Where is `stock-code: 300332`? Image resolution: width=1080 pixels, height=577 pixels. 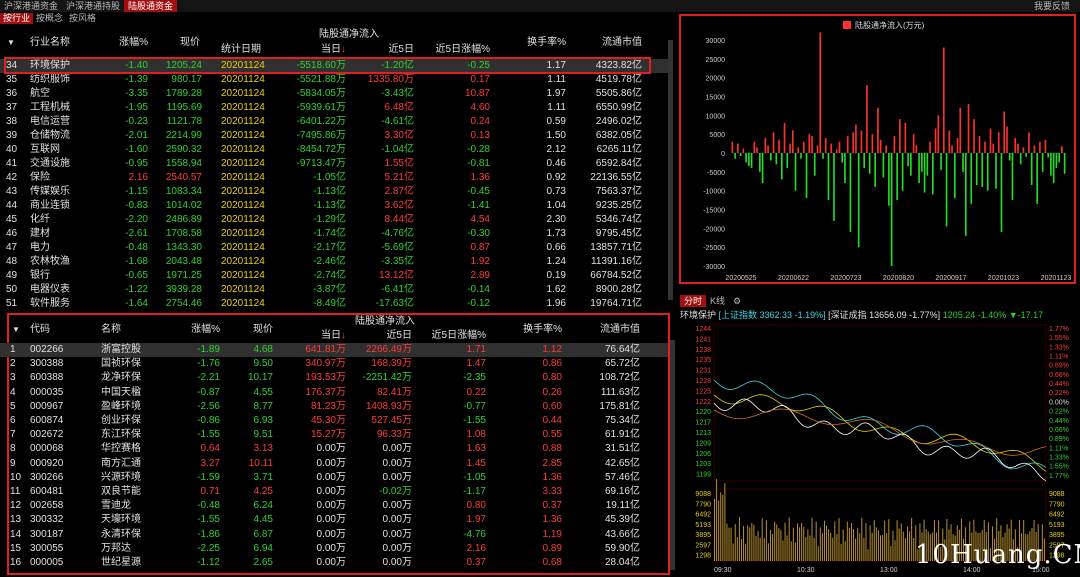
stock-code: 300332 is located at coordinates (46, 520).